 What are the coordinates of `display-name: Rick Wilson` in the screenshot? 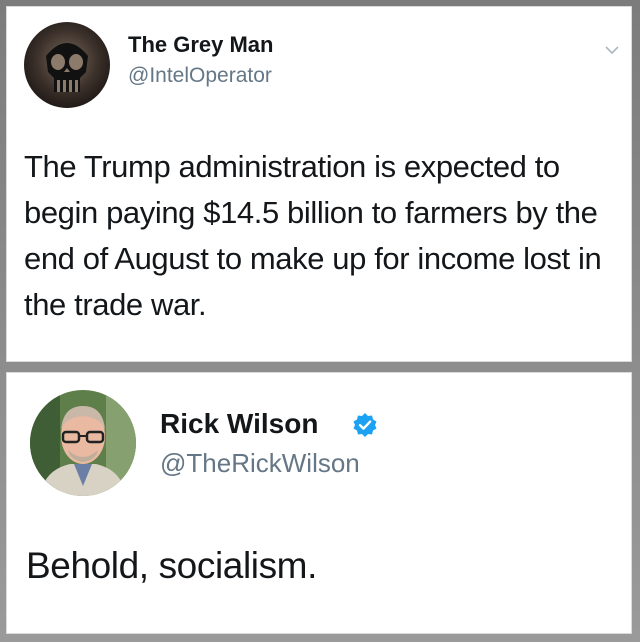 It's located at (239, 424).